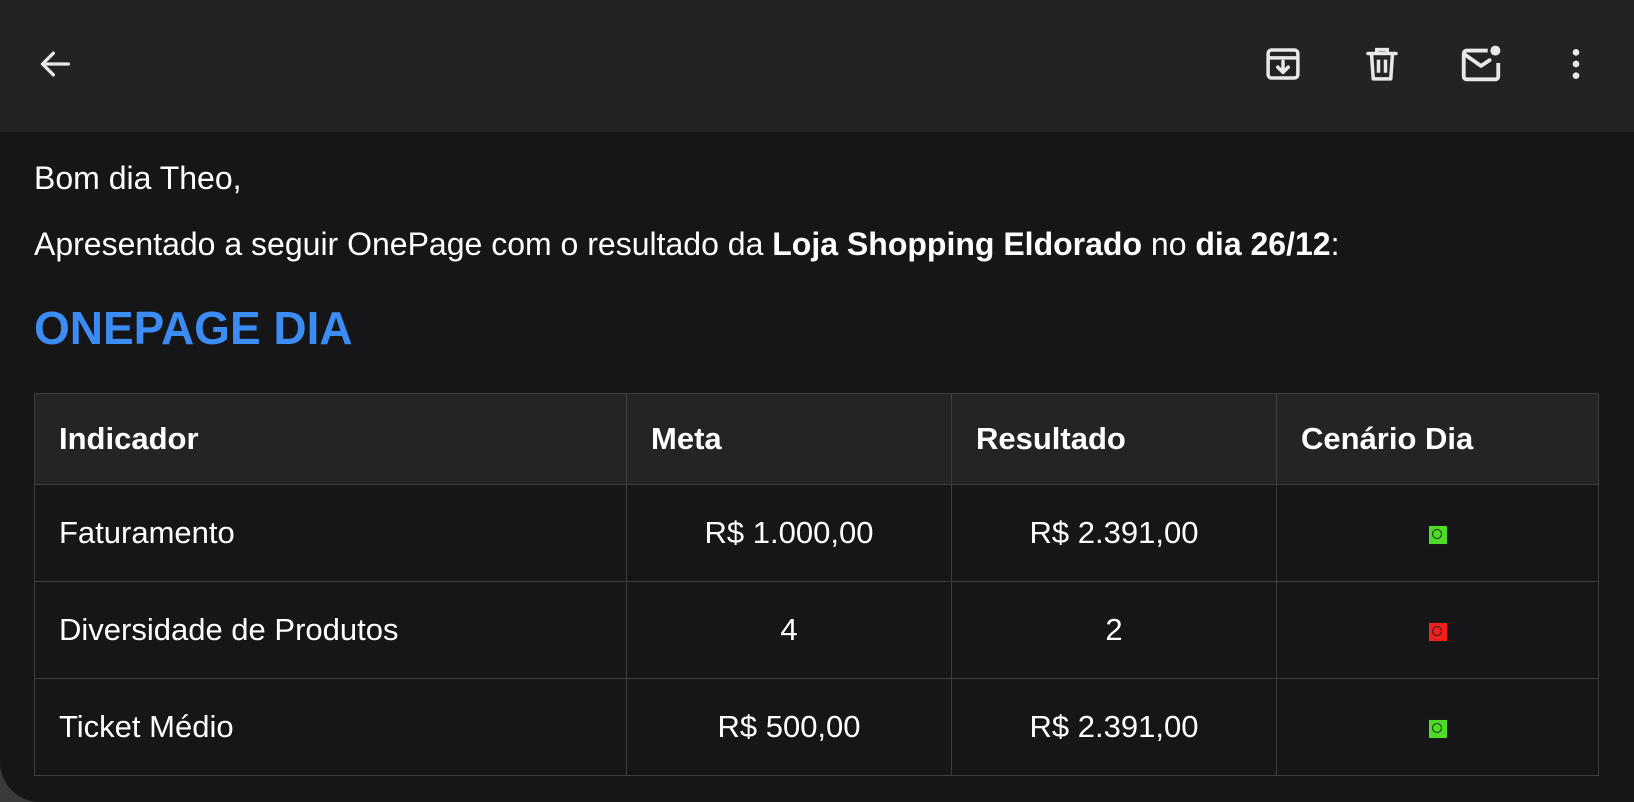 This screenshot has width=1634, height=802. I want to click on header-scenario: Cenário Dia, so click(1437, 439).